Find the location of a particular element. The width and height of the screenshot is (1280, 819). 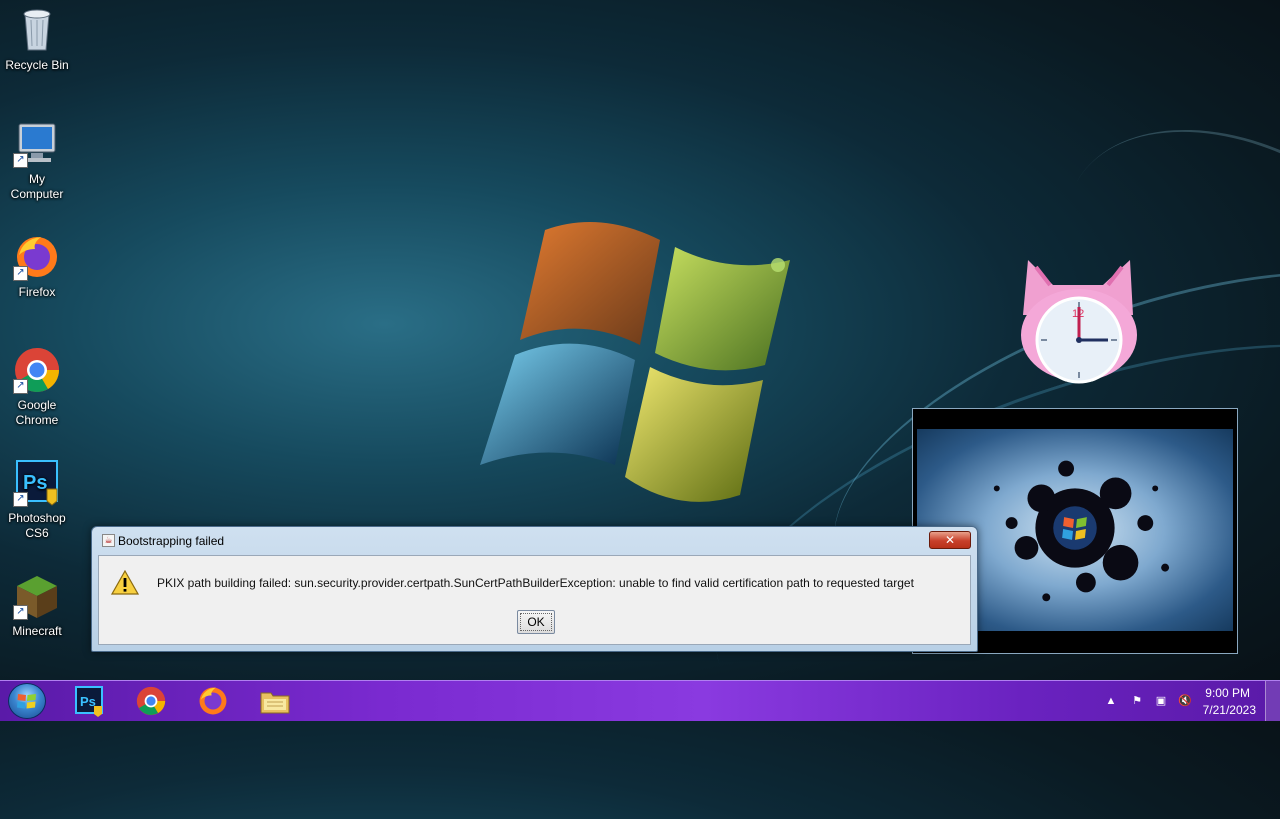

desktop-icon-recycle-bin: Recycle Bin is located at coordinates (37, 39).